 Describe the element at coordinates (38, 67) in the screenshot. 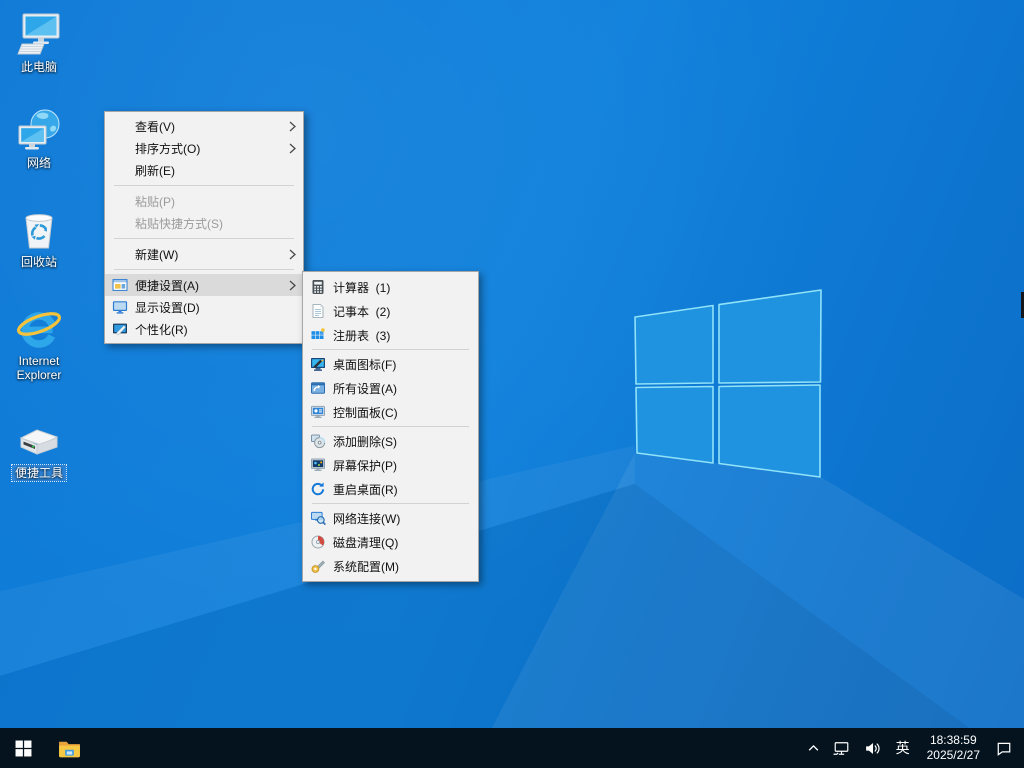

I see `desktop-icon-label: 此电脑` at that location.